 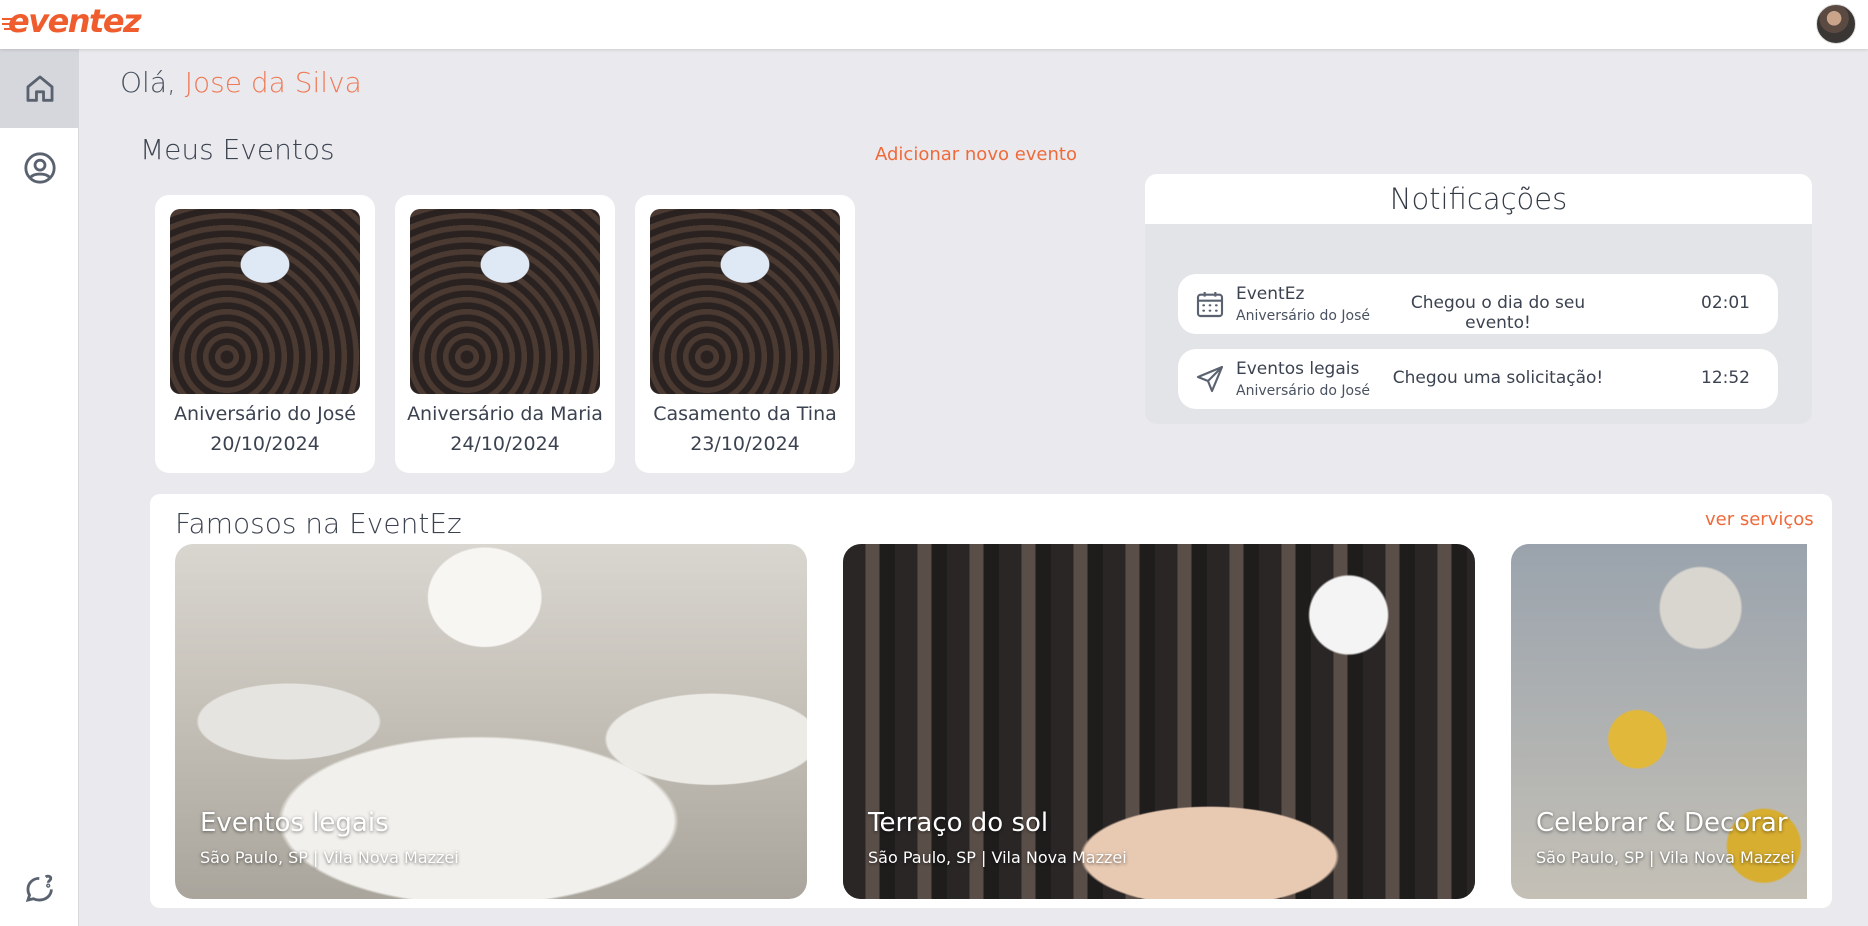 I want to click on event-date: 20/10/2024, so click(x=265, y=444).